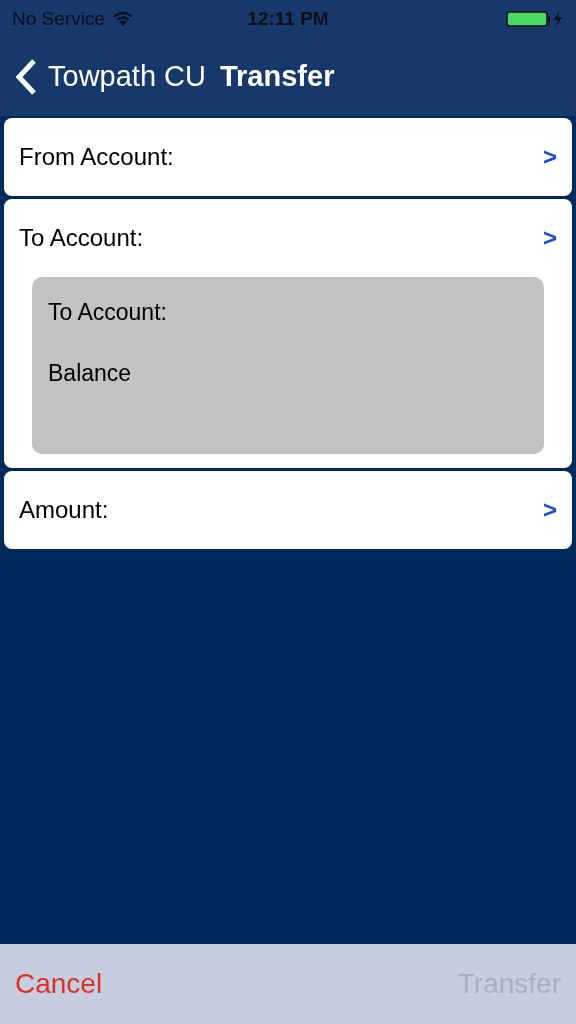  Describe the element at coordinates (535, 19) in the screenshot. I see `battery-charging-icon` at that location.